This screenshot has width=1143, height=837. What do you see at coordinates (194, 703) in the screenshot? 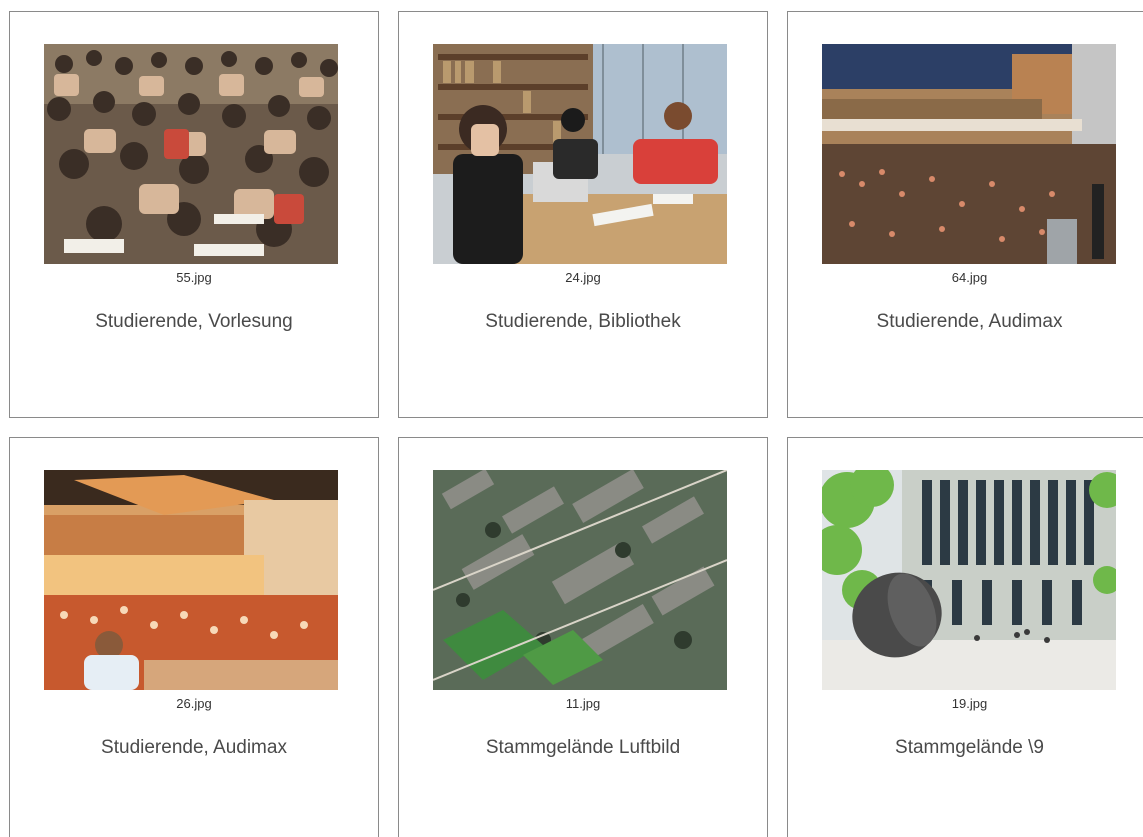
I see `image-filename: 26.jpg` at bounding box center [194, 703].